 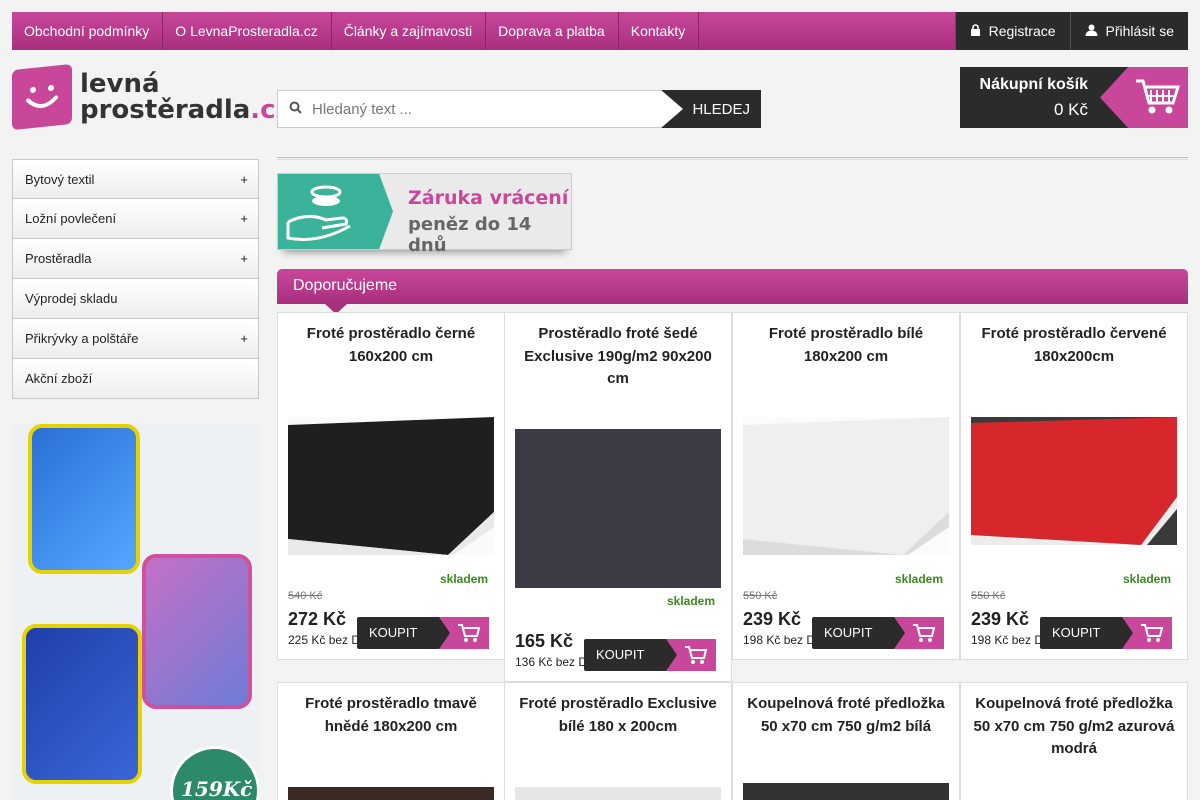 What do you see at coordinates (391, 345) in the screenshot?
I see `product-name: Froté prostěradlo černé 160x200 cm` at bounding box center [391, 345].